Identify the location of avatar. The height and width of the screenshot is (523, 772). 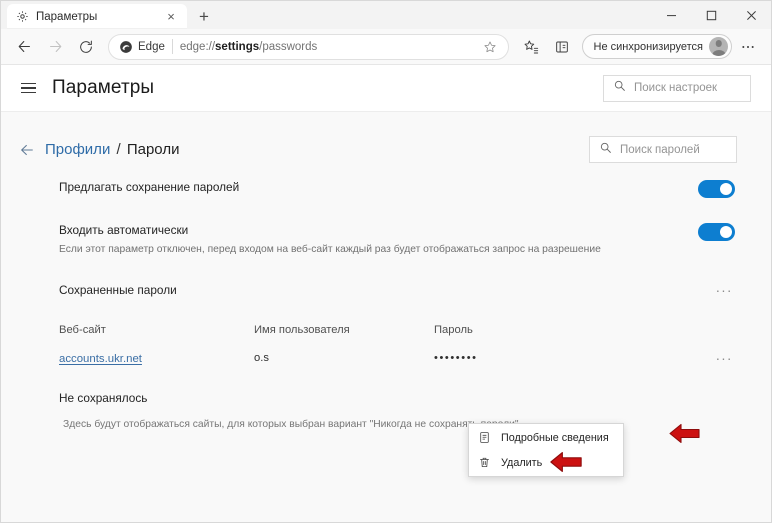
(718, 46).